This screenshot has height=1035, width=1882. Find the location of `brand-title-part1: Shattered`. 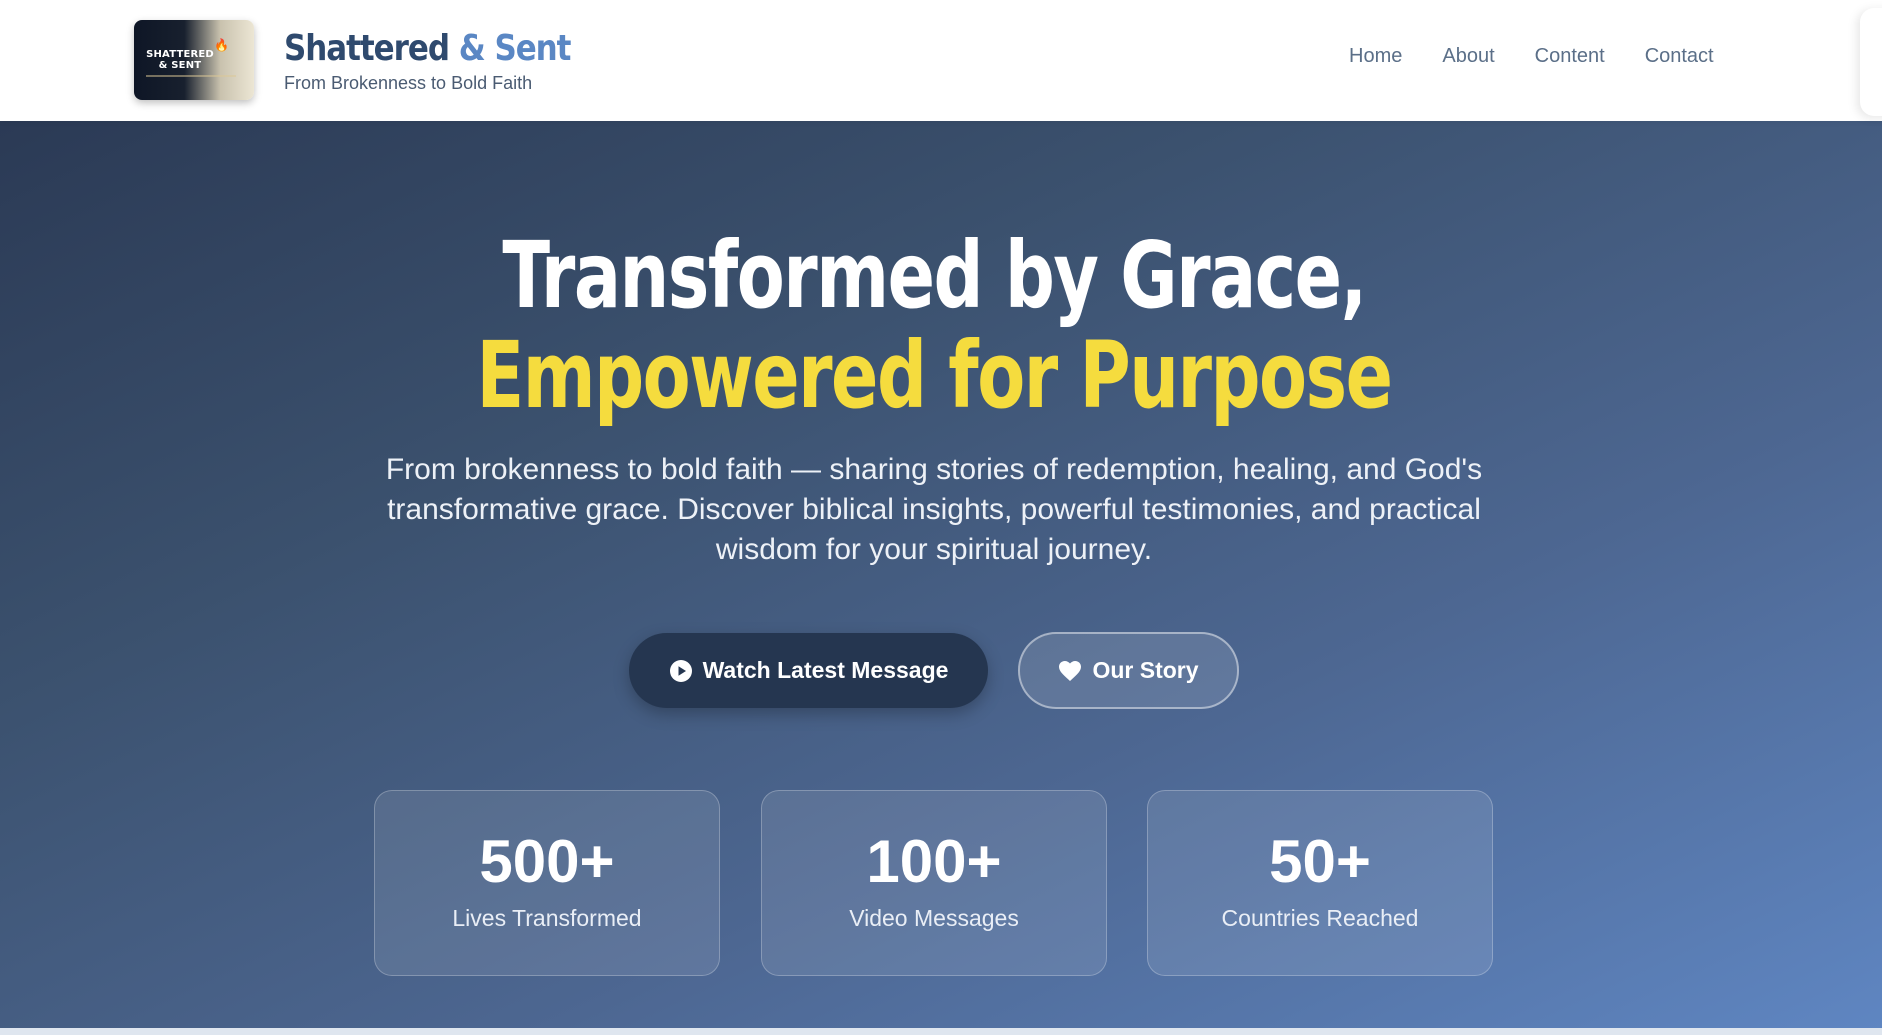

brand-title-part1: Shattered is located at coordinates (367, 48).